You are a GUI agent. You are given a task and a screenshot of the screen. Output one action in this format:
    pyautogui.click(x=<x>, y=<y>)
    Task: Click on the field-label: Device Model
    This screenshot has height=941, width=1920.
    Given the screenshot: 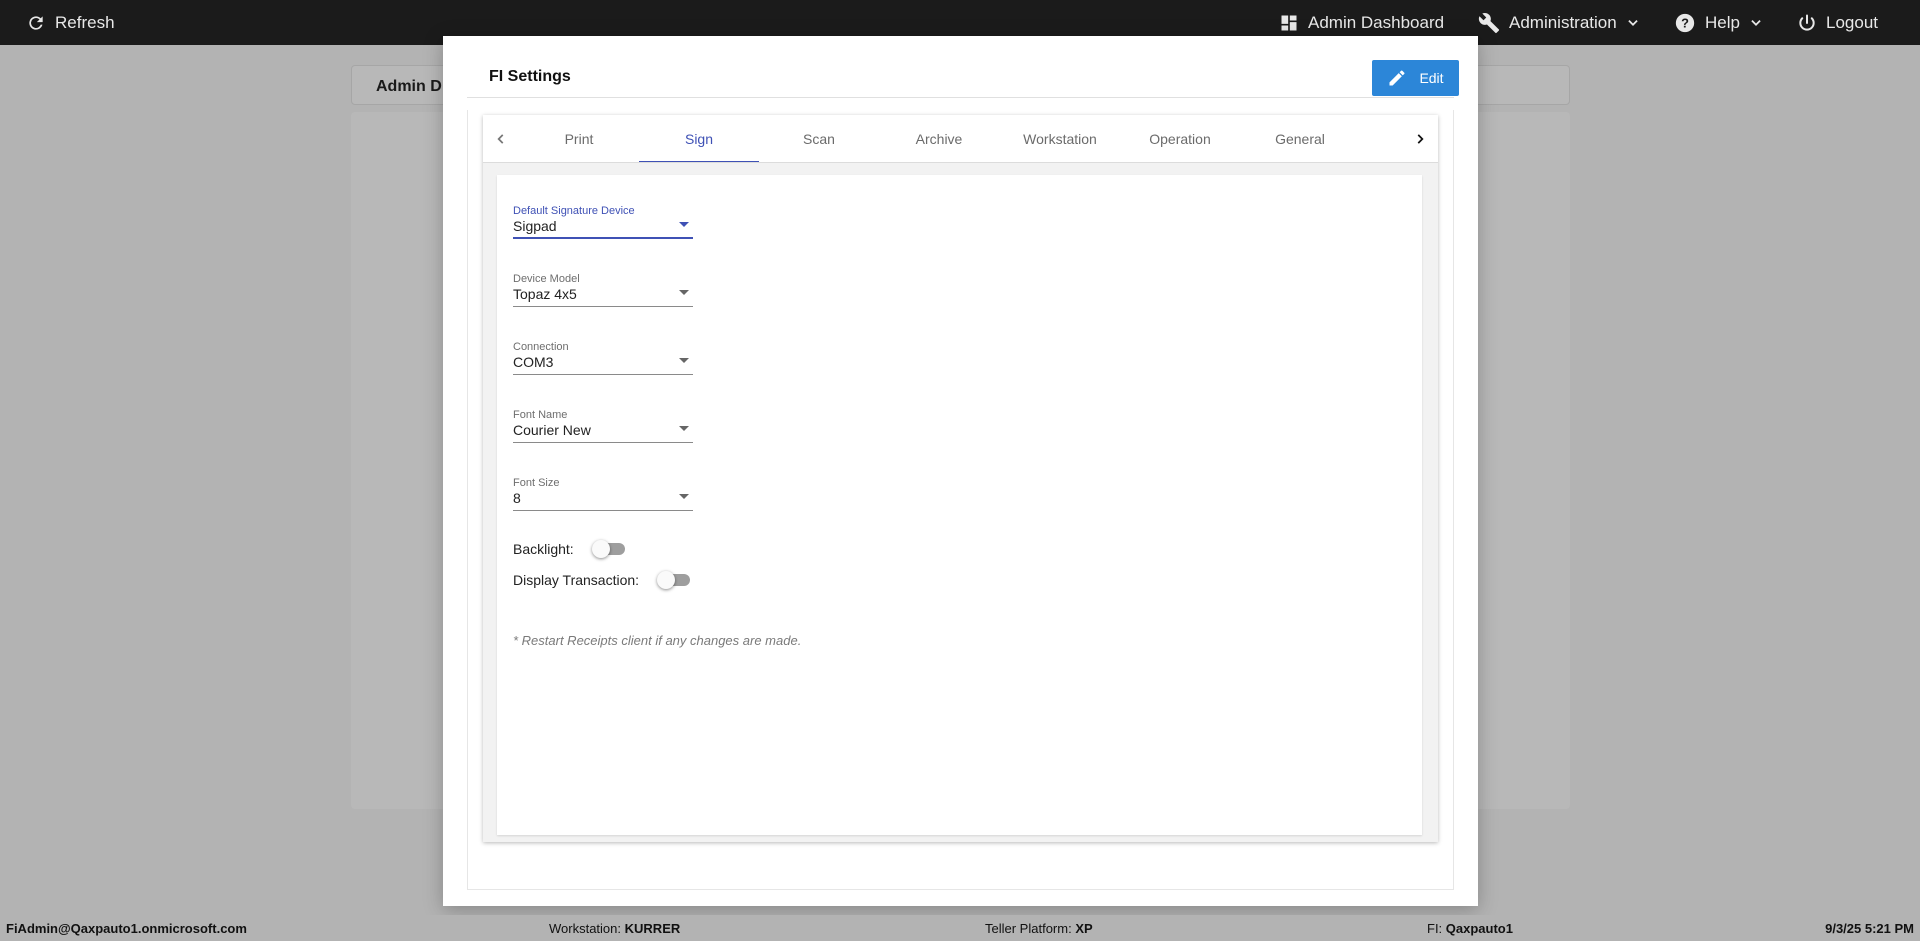 What is the action you would take?
    pyautogui.click(x=546, y=279)
    